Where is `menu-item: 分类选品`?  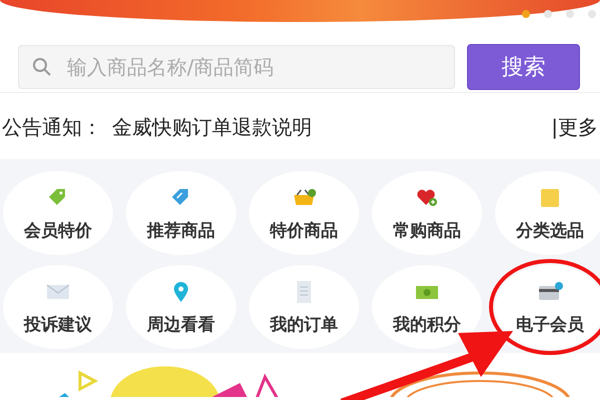 menu-item: 分类选品 is located at coordinates (547, 213).